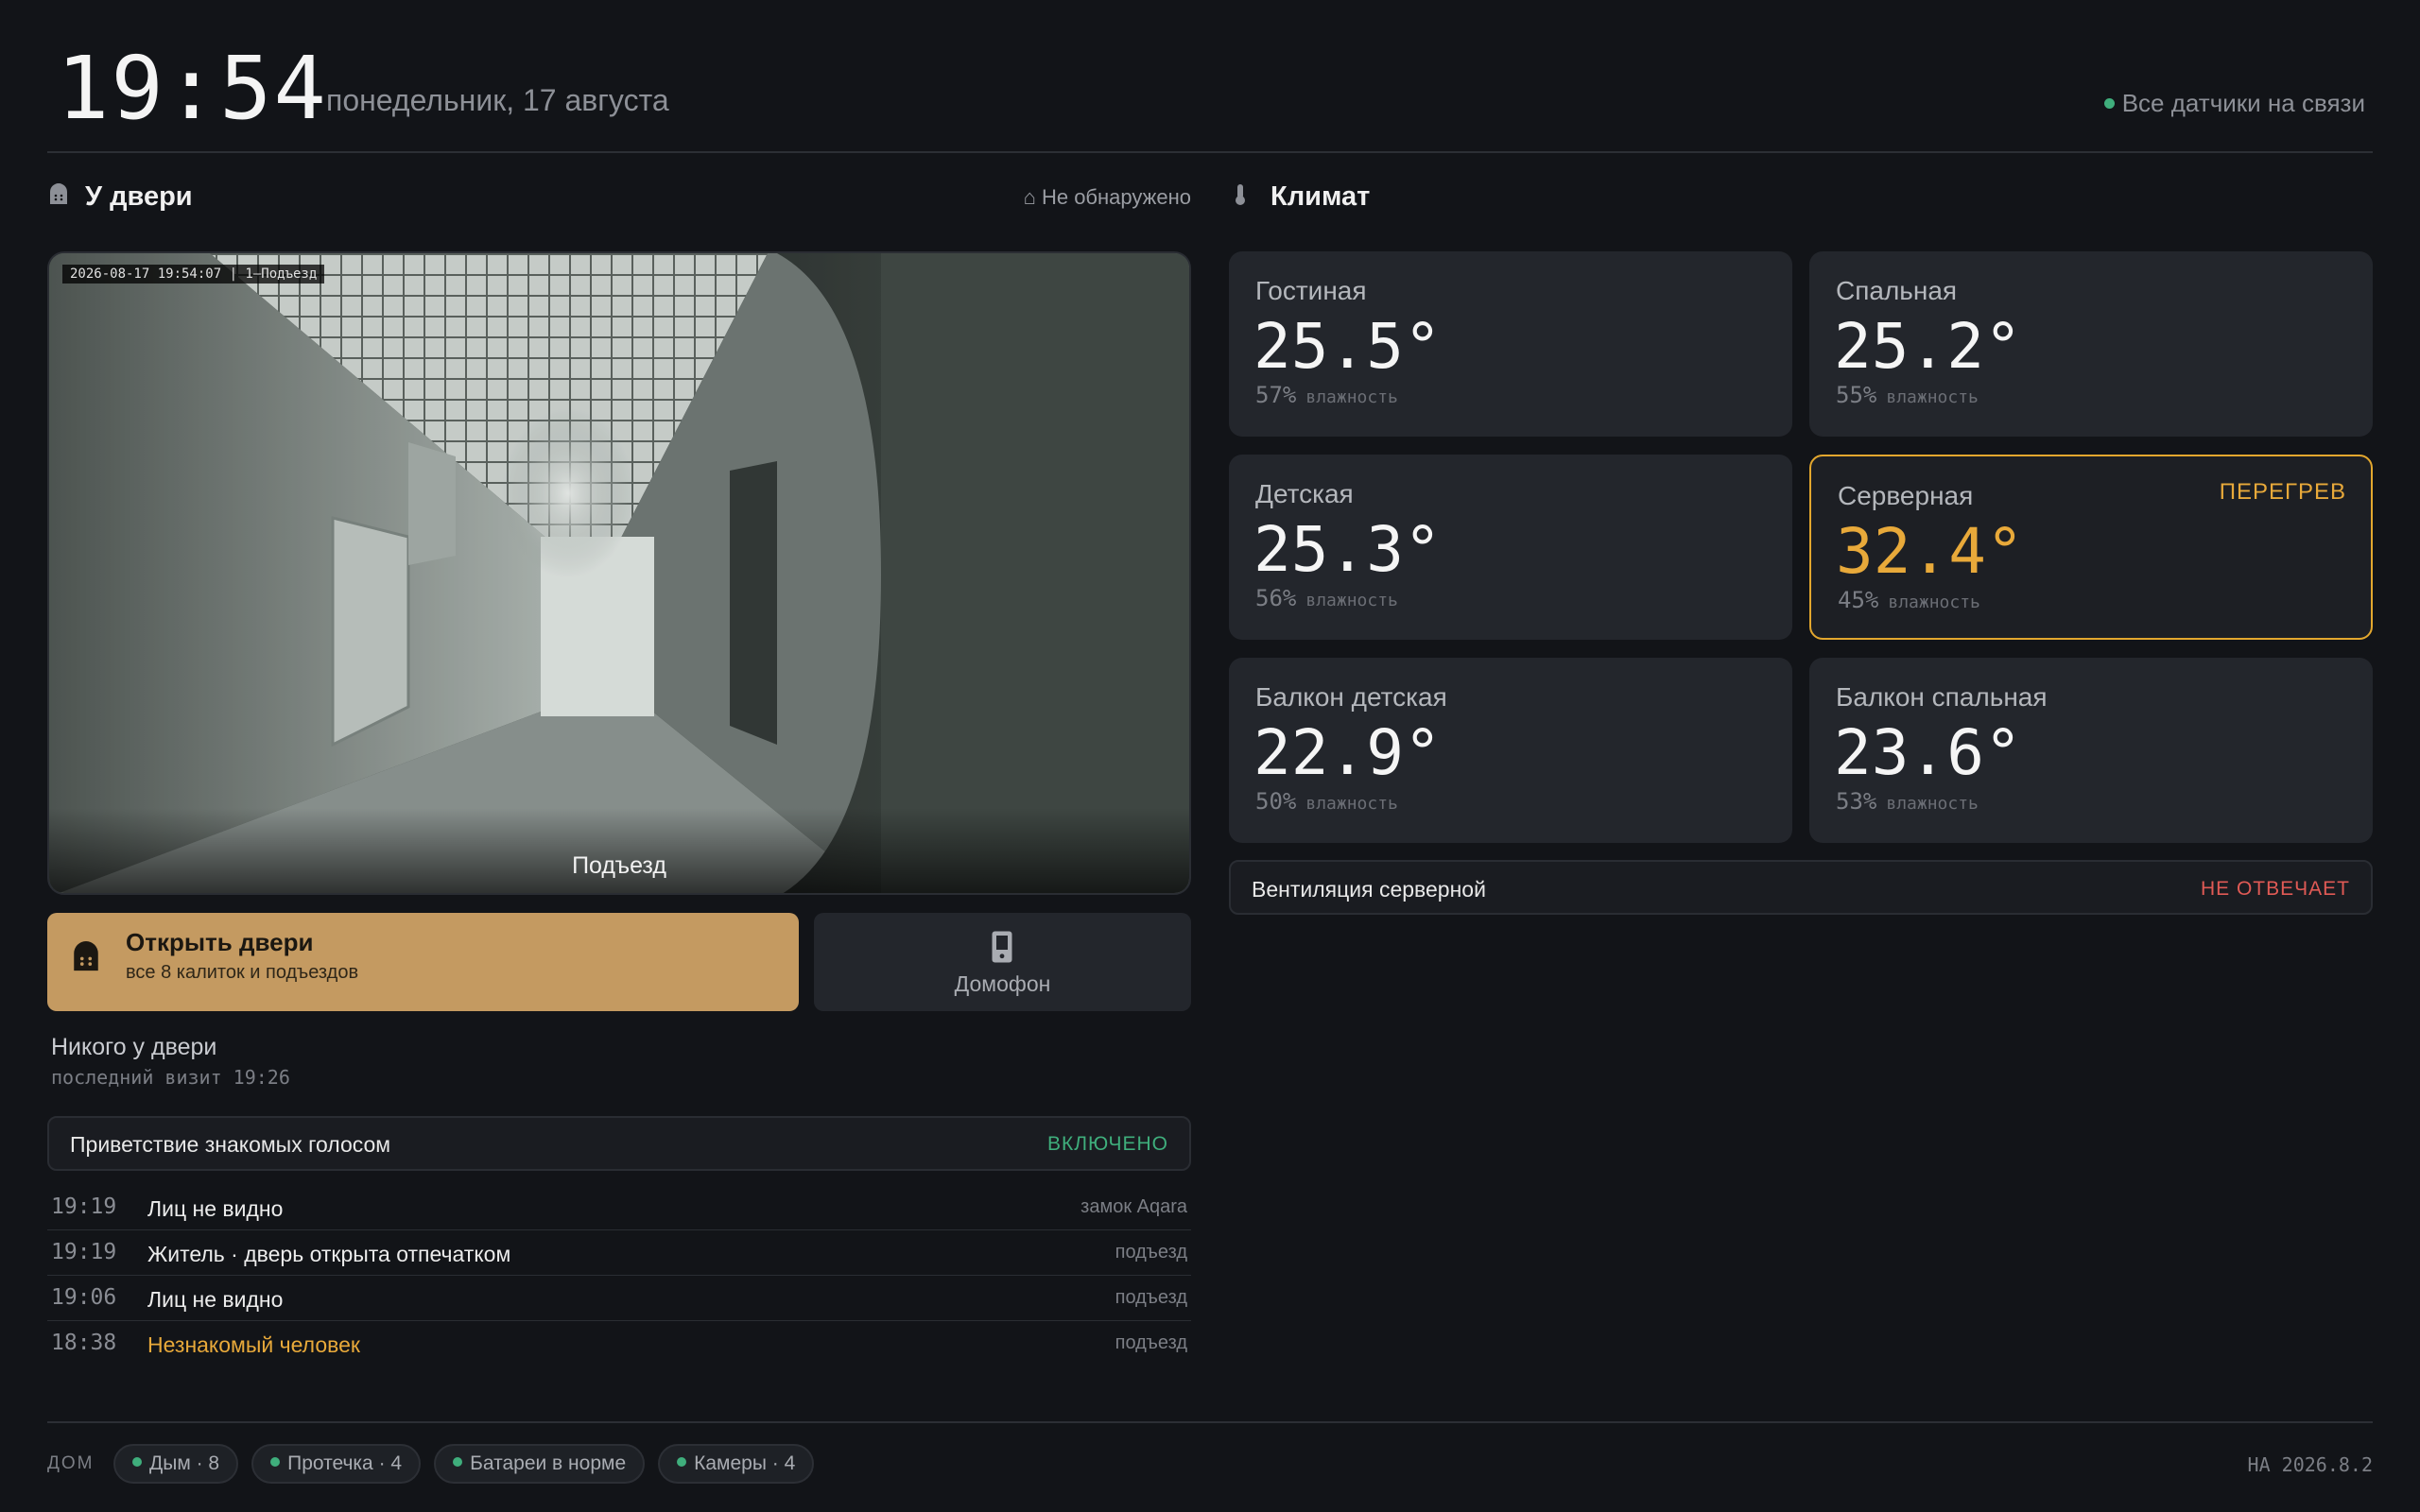 Image resolution: width=2420 pixels, height=1512 pixels. Describe the element at coordinates (1320, 196) in the screenshot. I see `climate-title-text: Климат` at that location.